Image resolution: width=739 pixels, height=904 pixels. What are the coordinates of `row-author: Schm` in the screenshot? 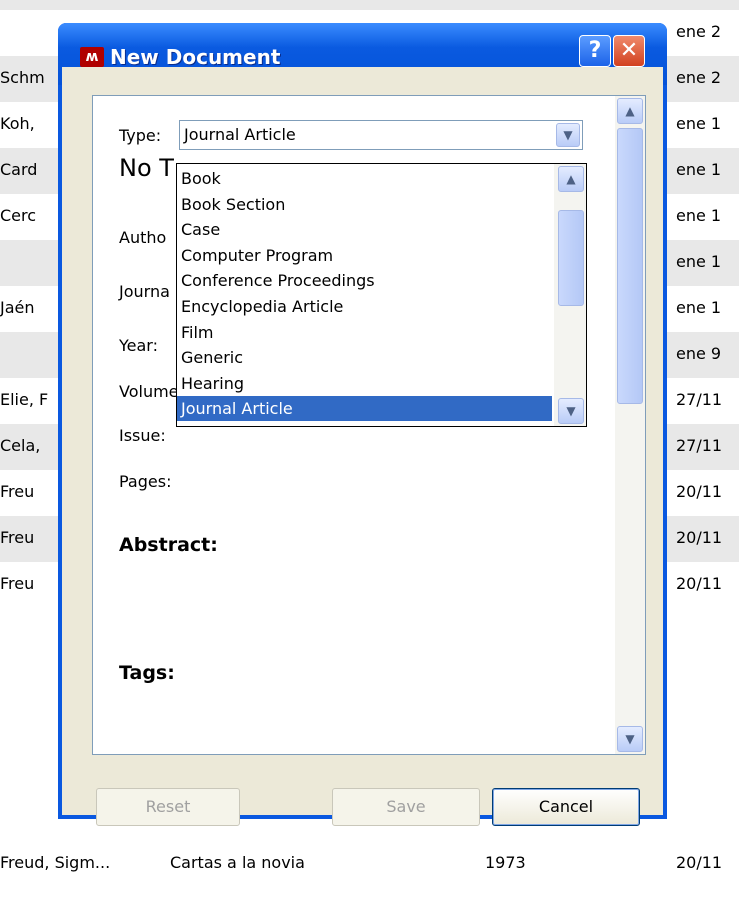 It's located at (22, 77).